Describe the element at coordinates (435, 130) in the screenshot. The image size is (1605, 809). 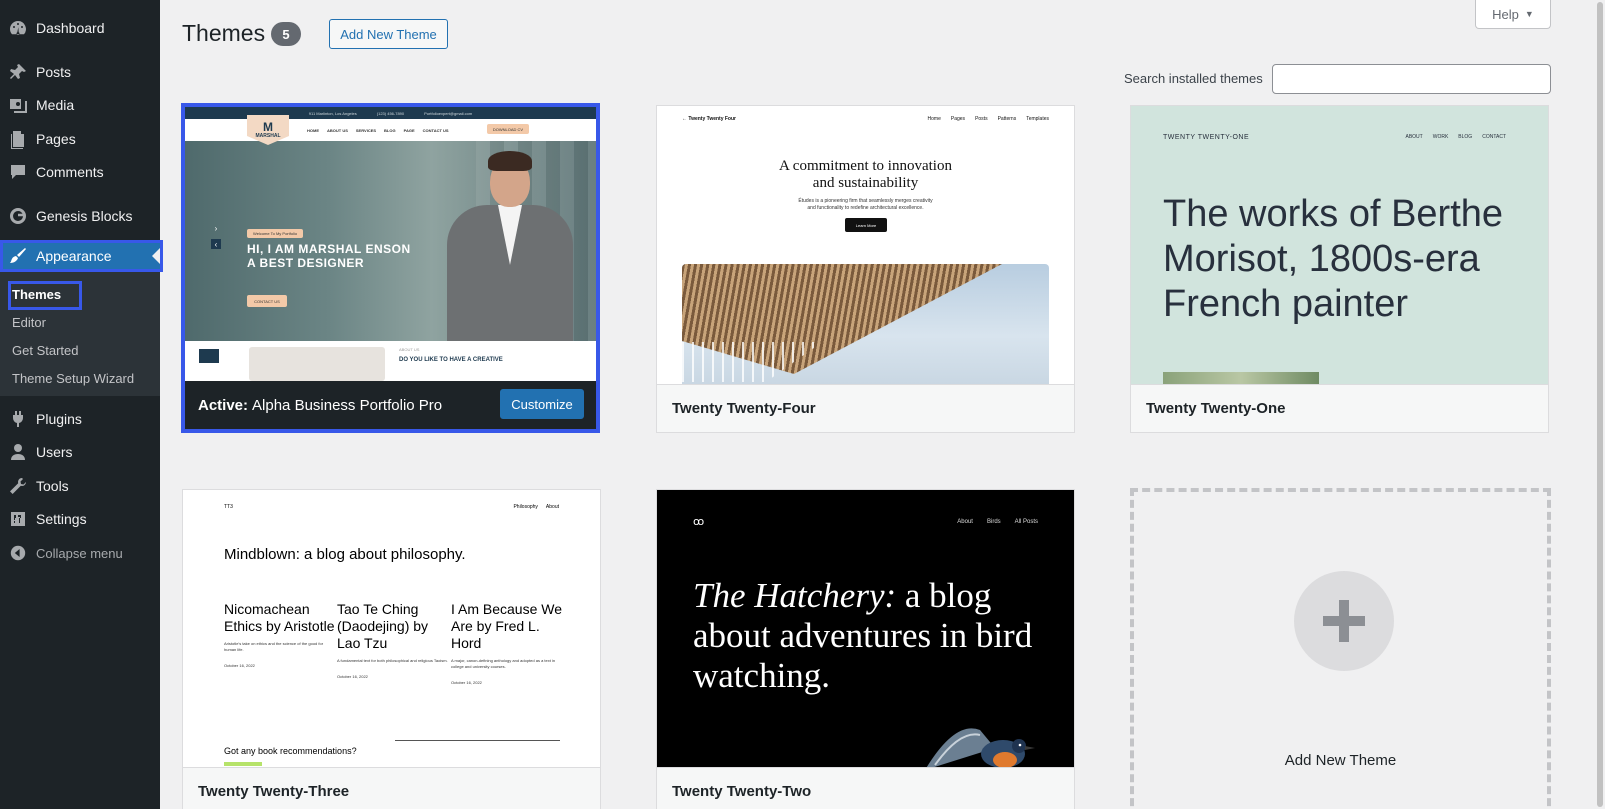
I see `preview-text: CONTACT US` at that location.